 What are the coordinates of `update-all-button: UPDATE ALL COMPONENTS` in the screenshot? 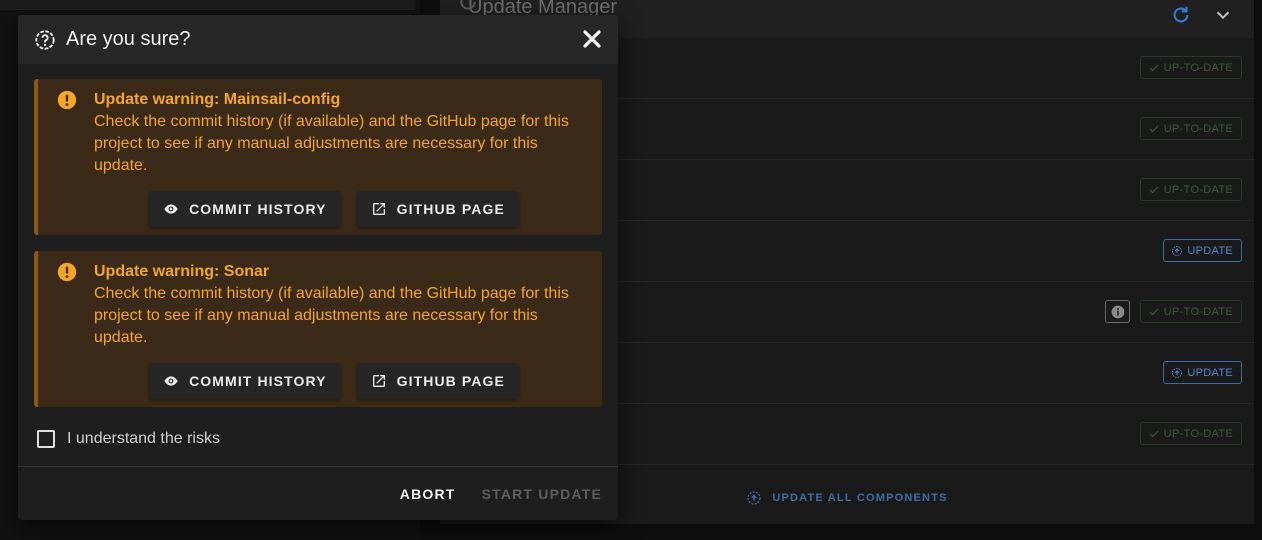 It's located at (846, 498).